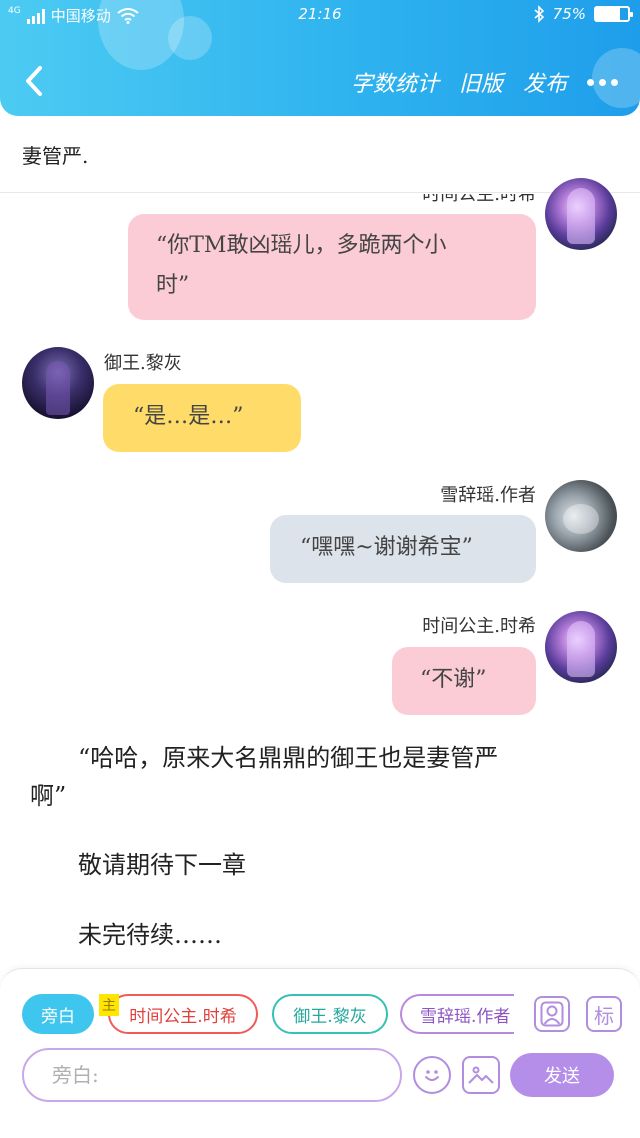 The image size is (640, 1138). Describe the element at coordinates (386, 547) in the screenshot. I see `message-text: “嘿嘿~谢谢希宝”` at that location.